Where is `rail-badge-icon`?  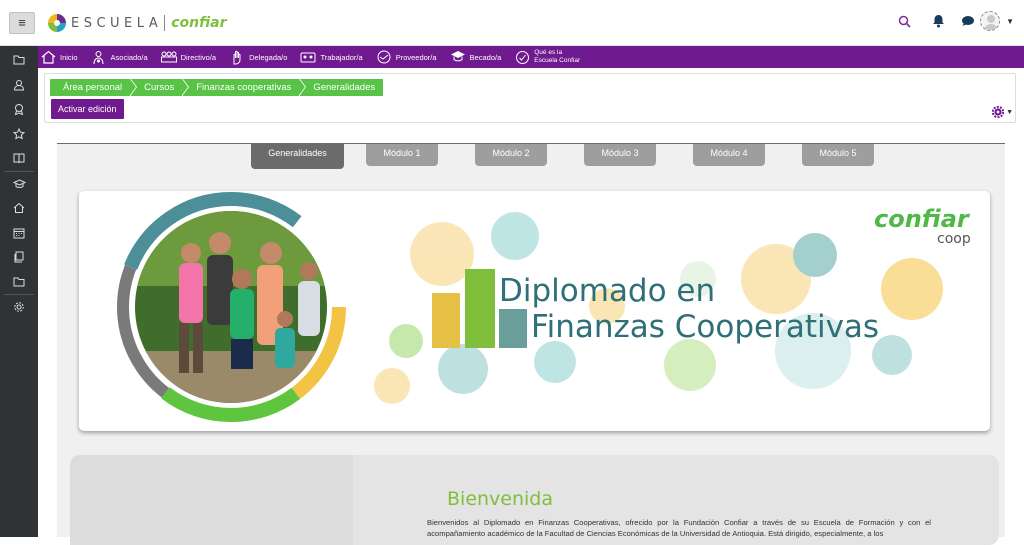 rail-badge-icon is located at coordinates (19, 109).